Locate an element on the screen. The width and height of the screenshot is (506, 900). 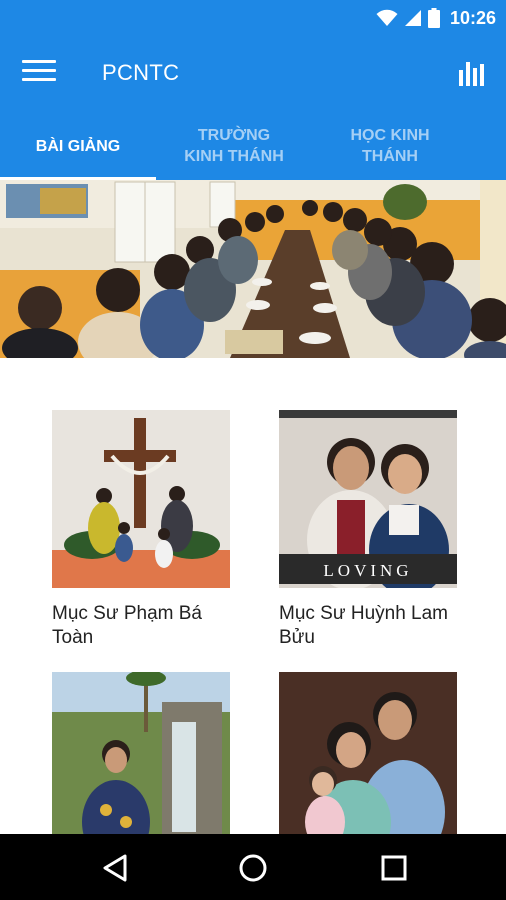
tab-label: Học Kinh Thánh is located at coordinates (390, 146).